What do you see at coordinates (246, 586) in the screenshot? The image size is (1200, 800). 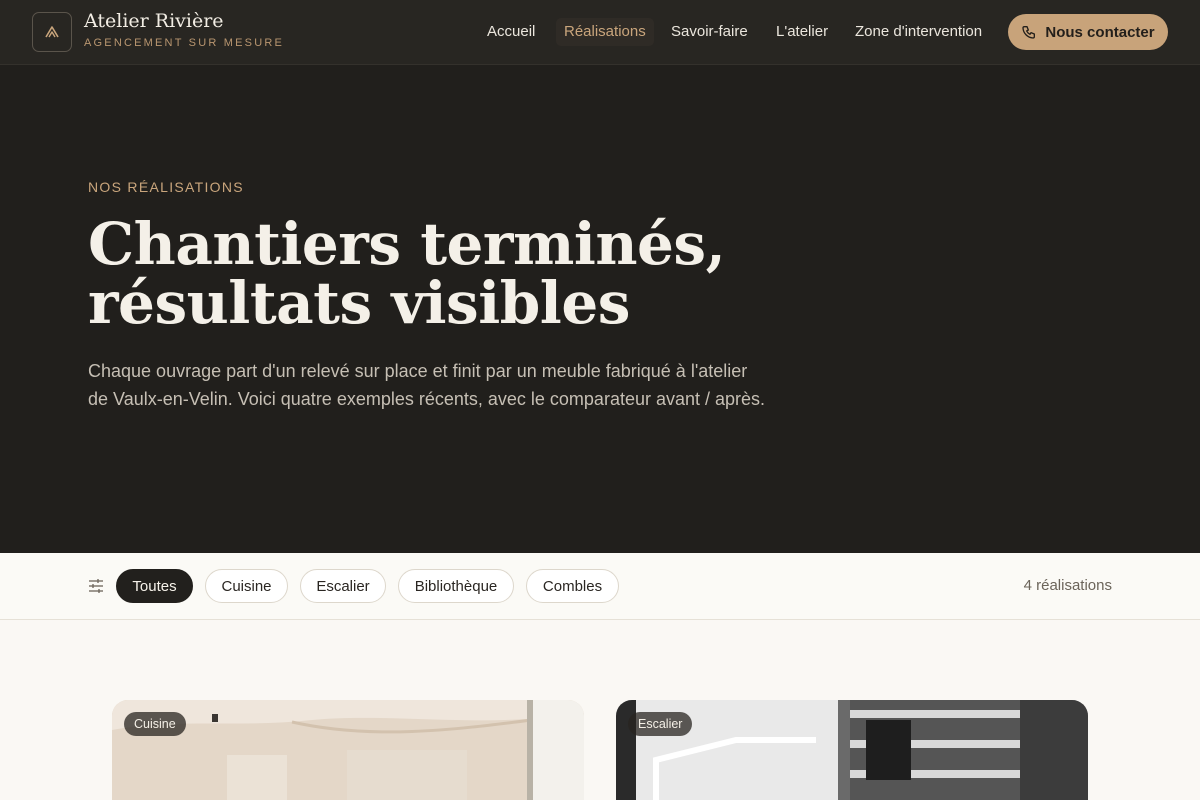 I see `filter-chip-cuisine: Cuisine` at bounding box center [246, 586].